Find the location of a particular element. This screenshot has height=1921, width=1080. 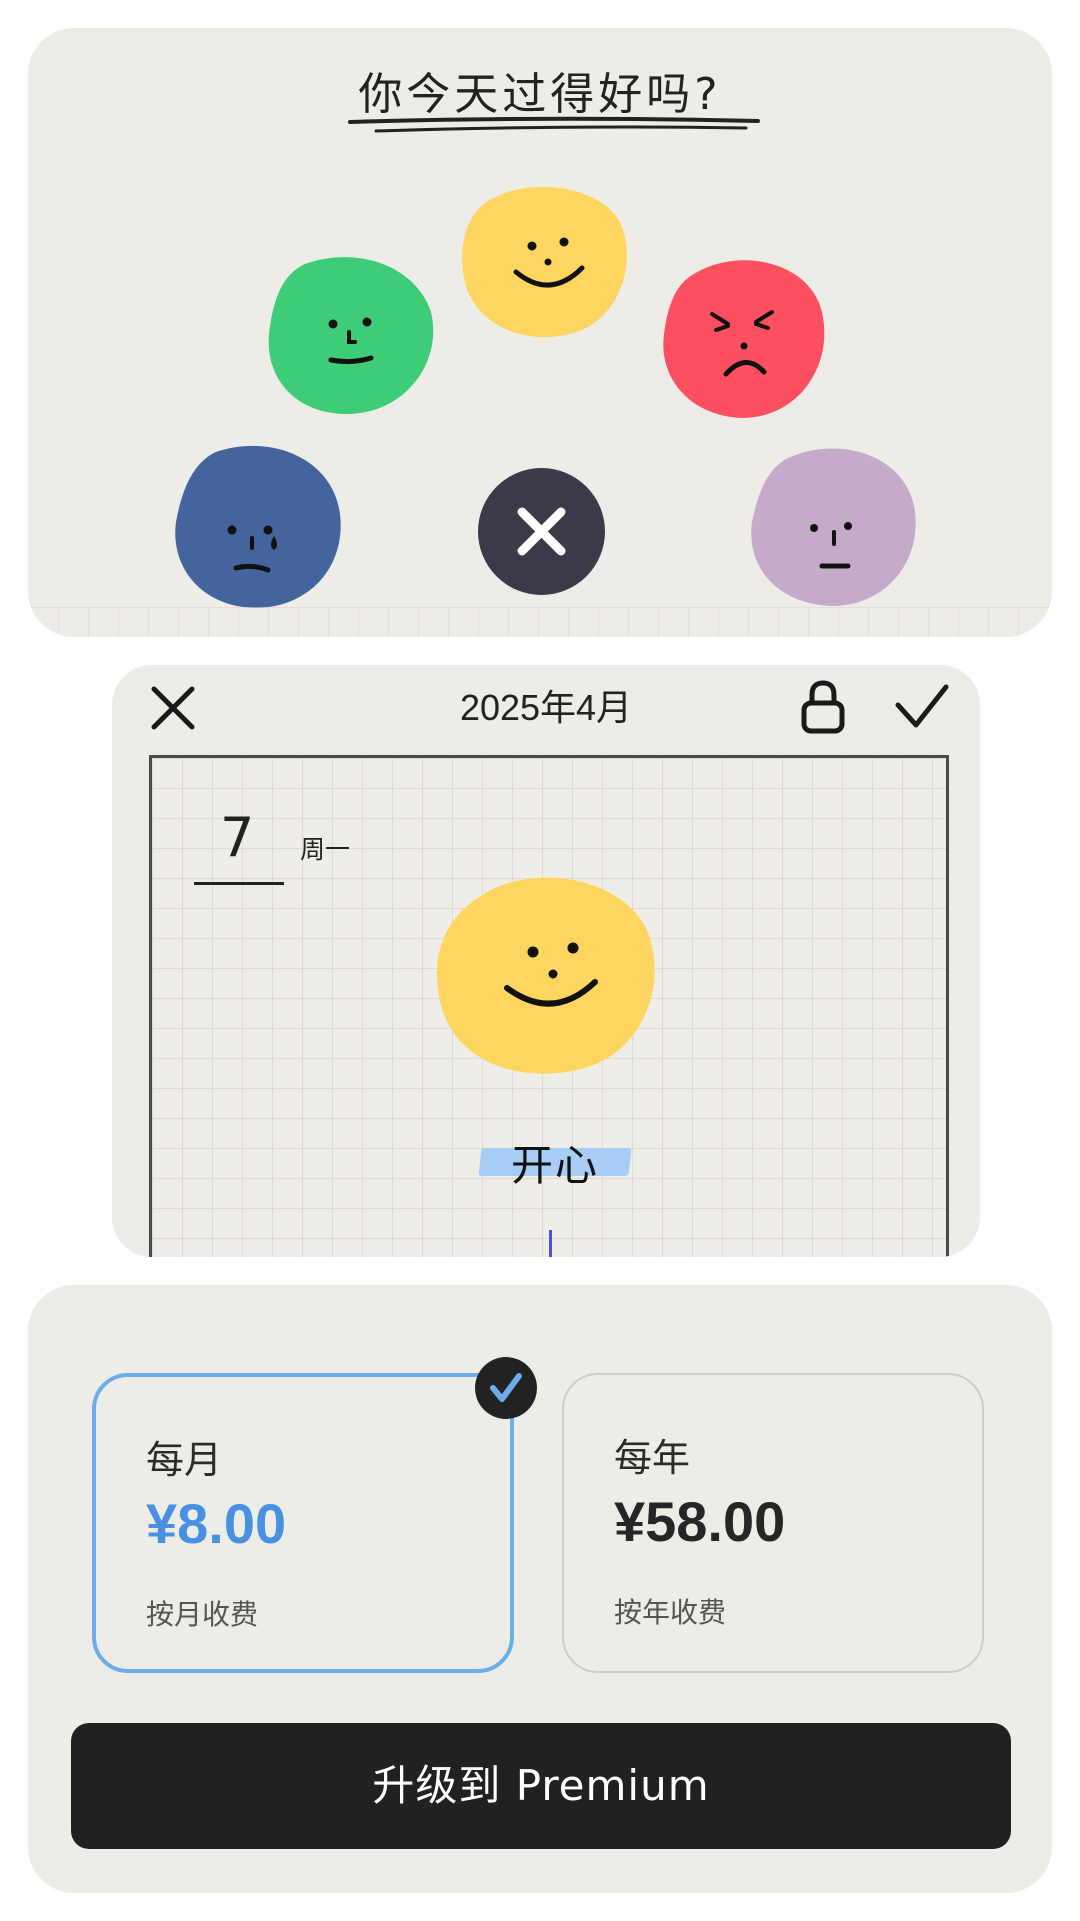

mood-happy-button is located at coordinates (546, 262).